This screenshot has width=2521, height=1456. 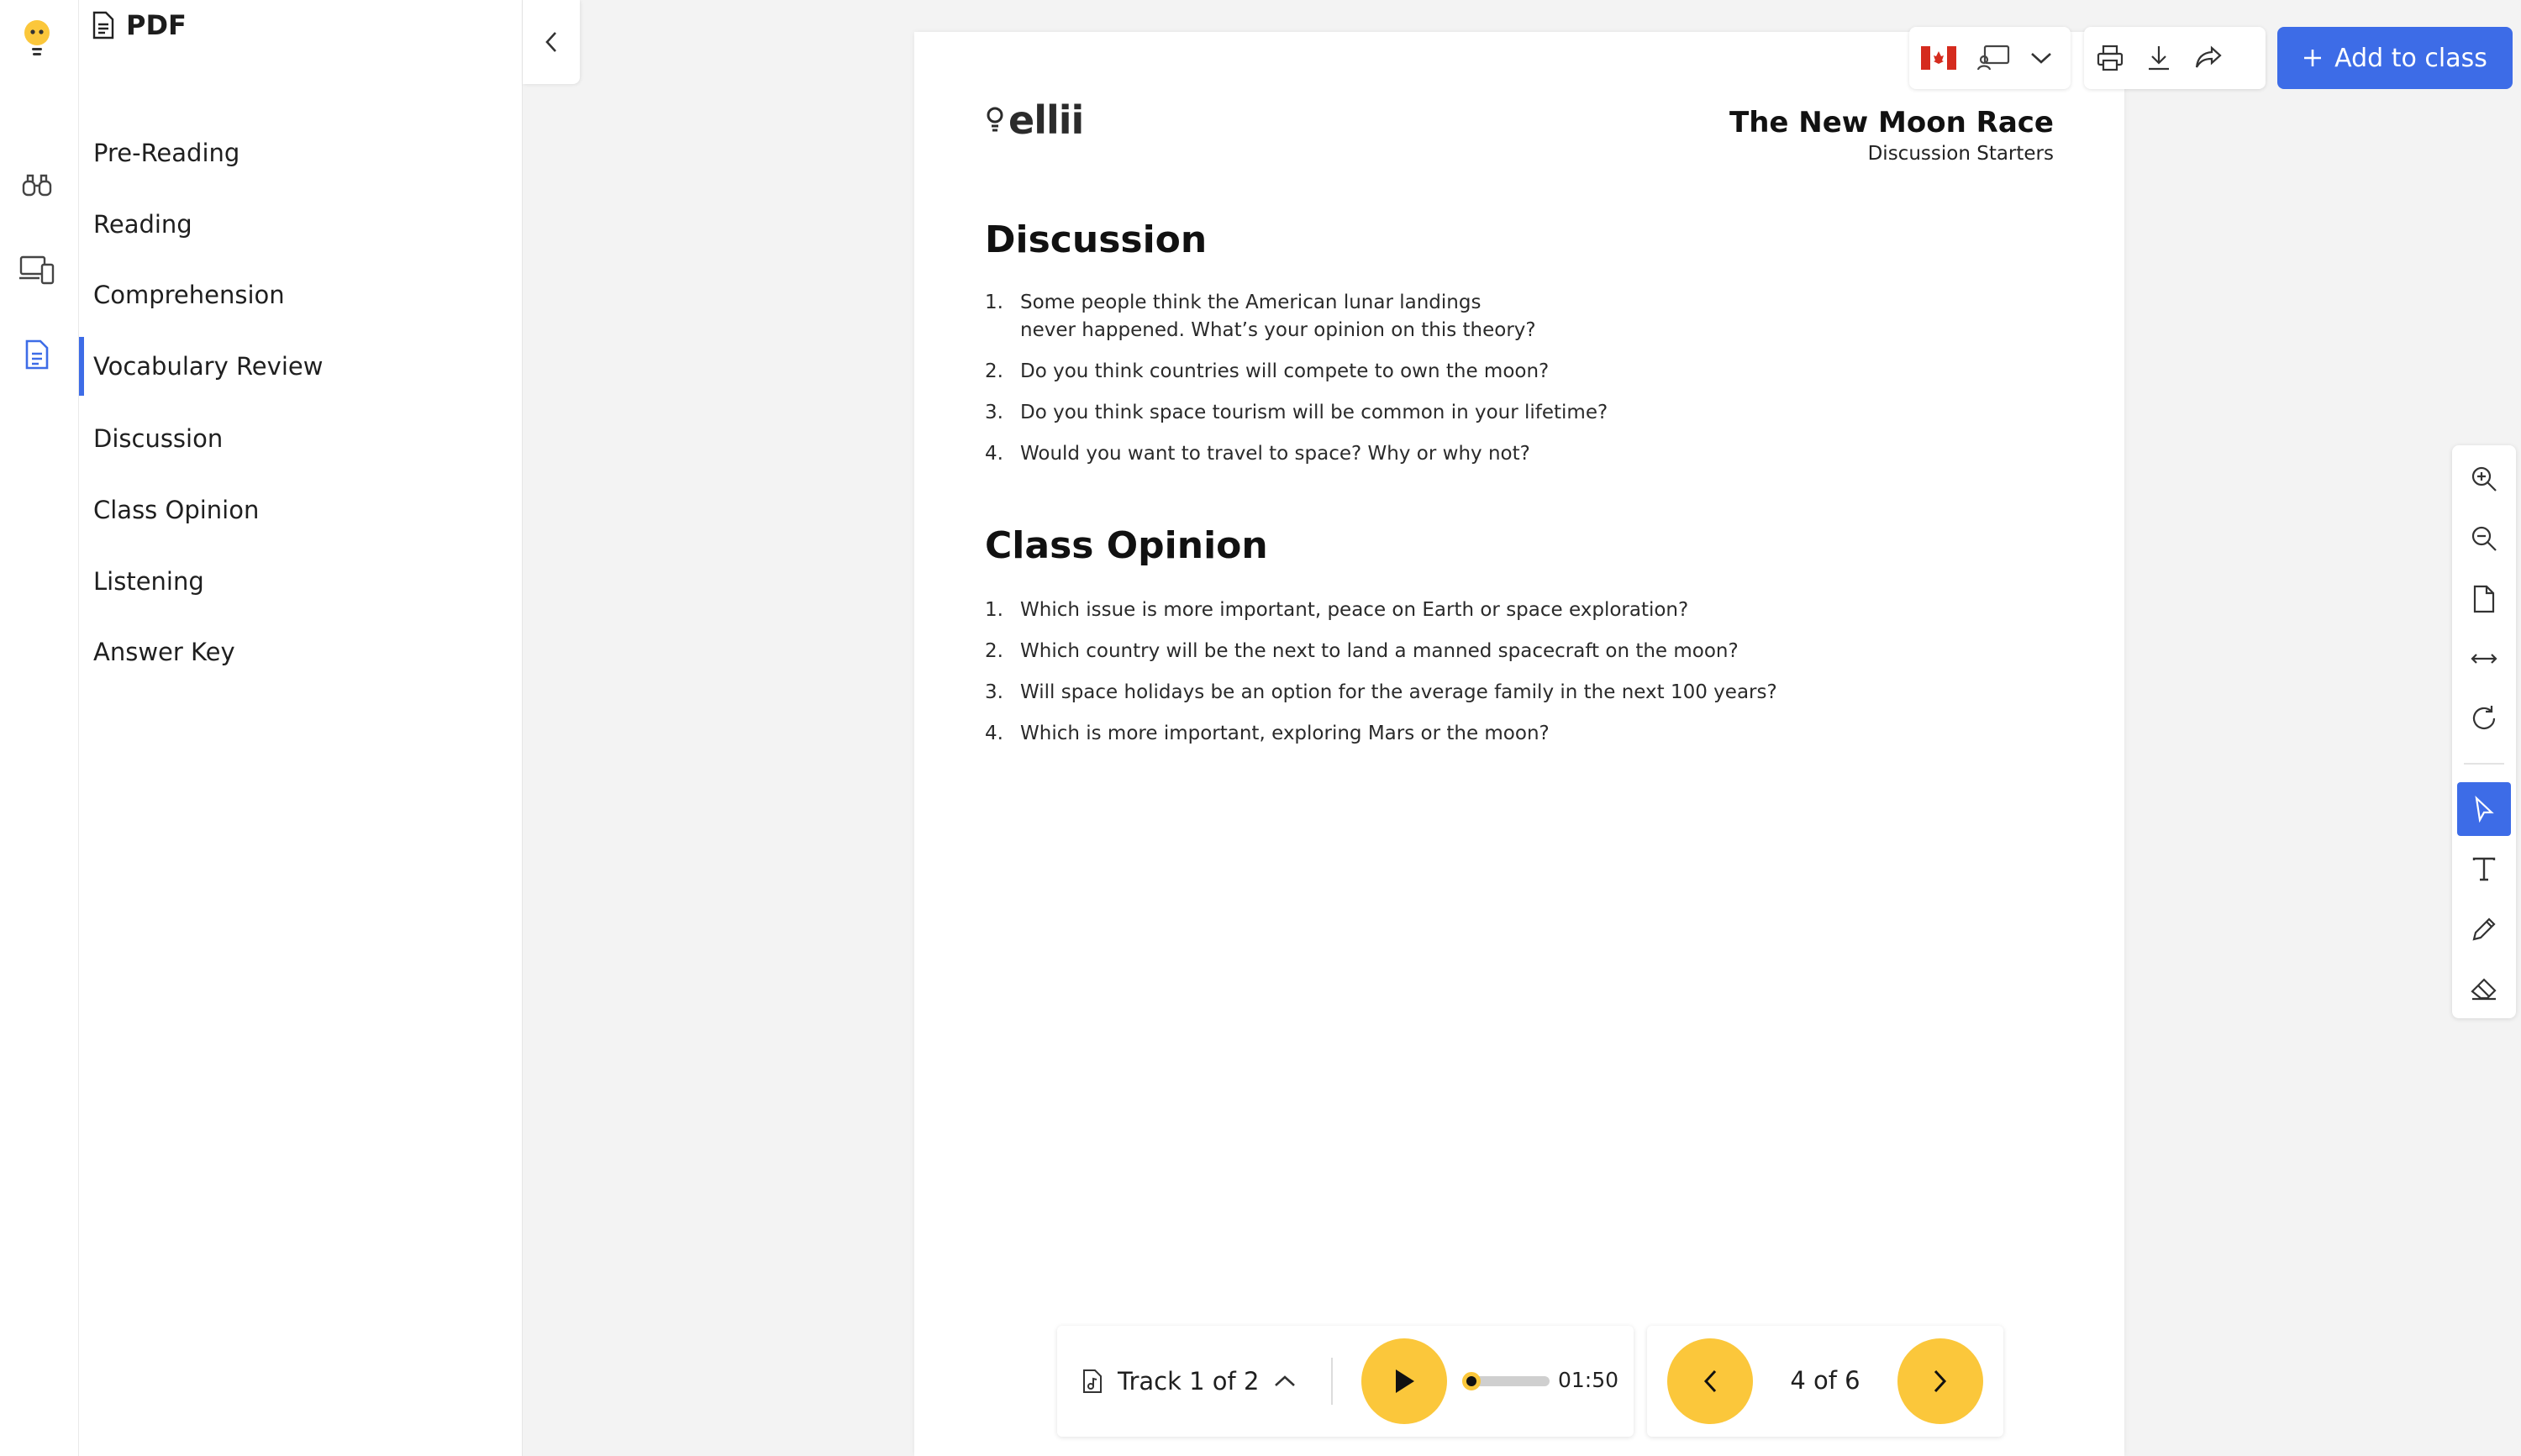 I want to click on document-actions, so click(x=2175, y=58).